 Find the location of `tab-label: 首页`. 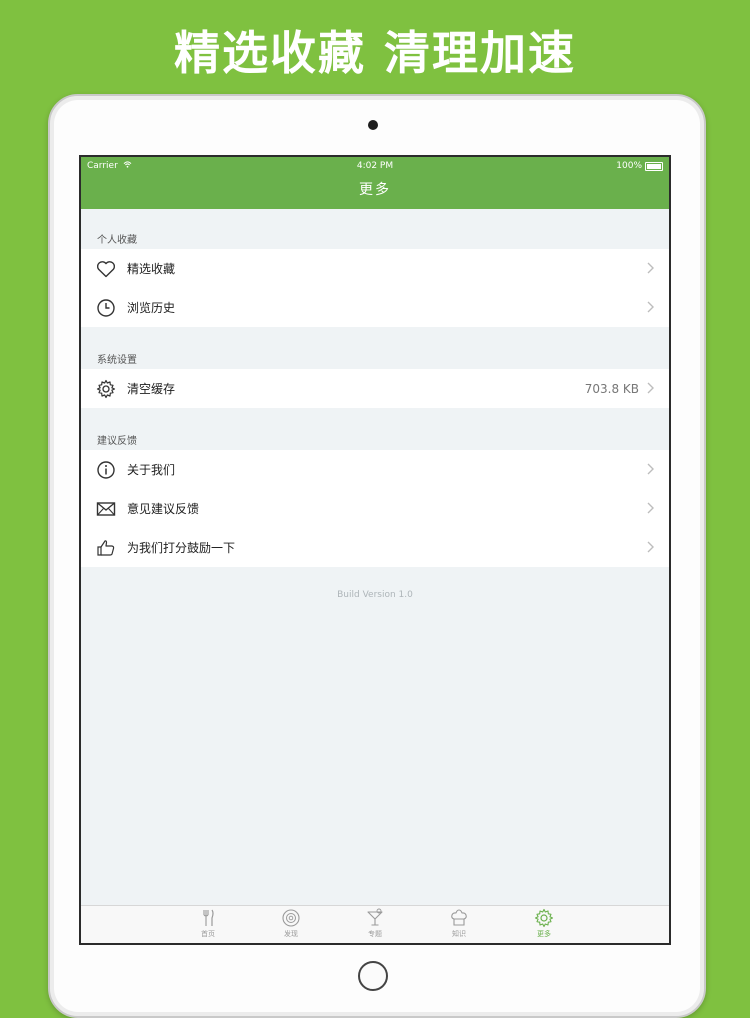

tab-label: 首页 is located at coordinates (208, 934).